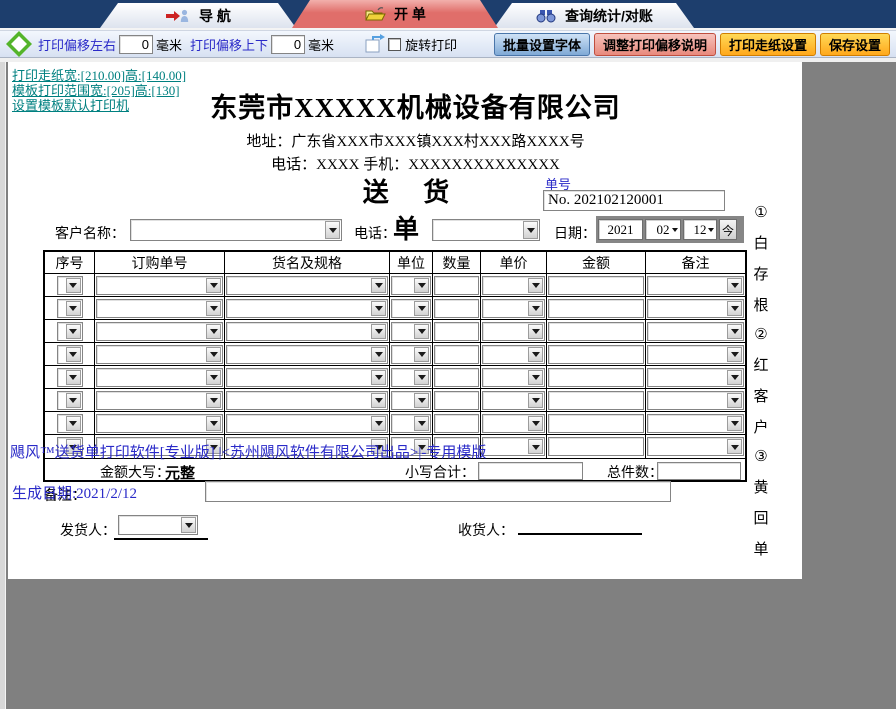 The width and height of the screenshot is (896, 709). Describe the element at coordinates (654, 44) in the screenshot. I see `adjust-offset-help-button: 调整打印偏移说明` at that location.